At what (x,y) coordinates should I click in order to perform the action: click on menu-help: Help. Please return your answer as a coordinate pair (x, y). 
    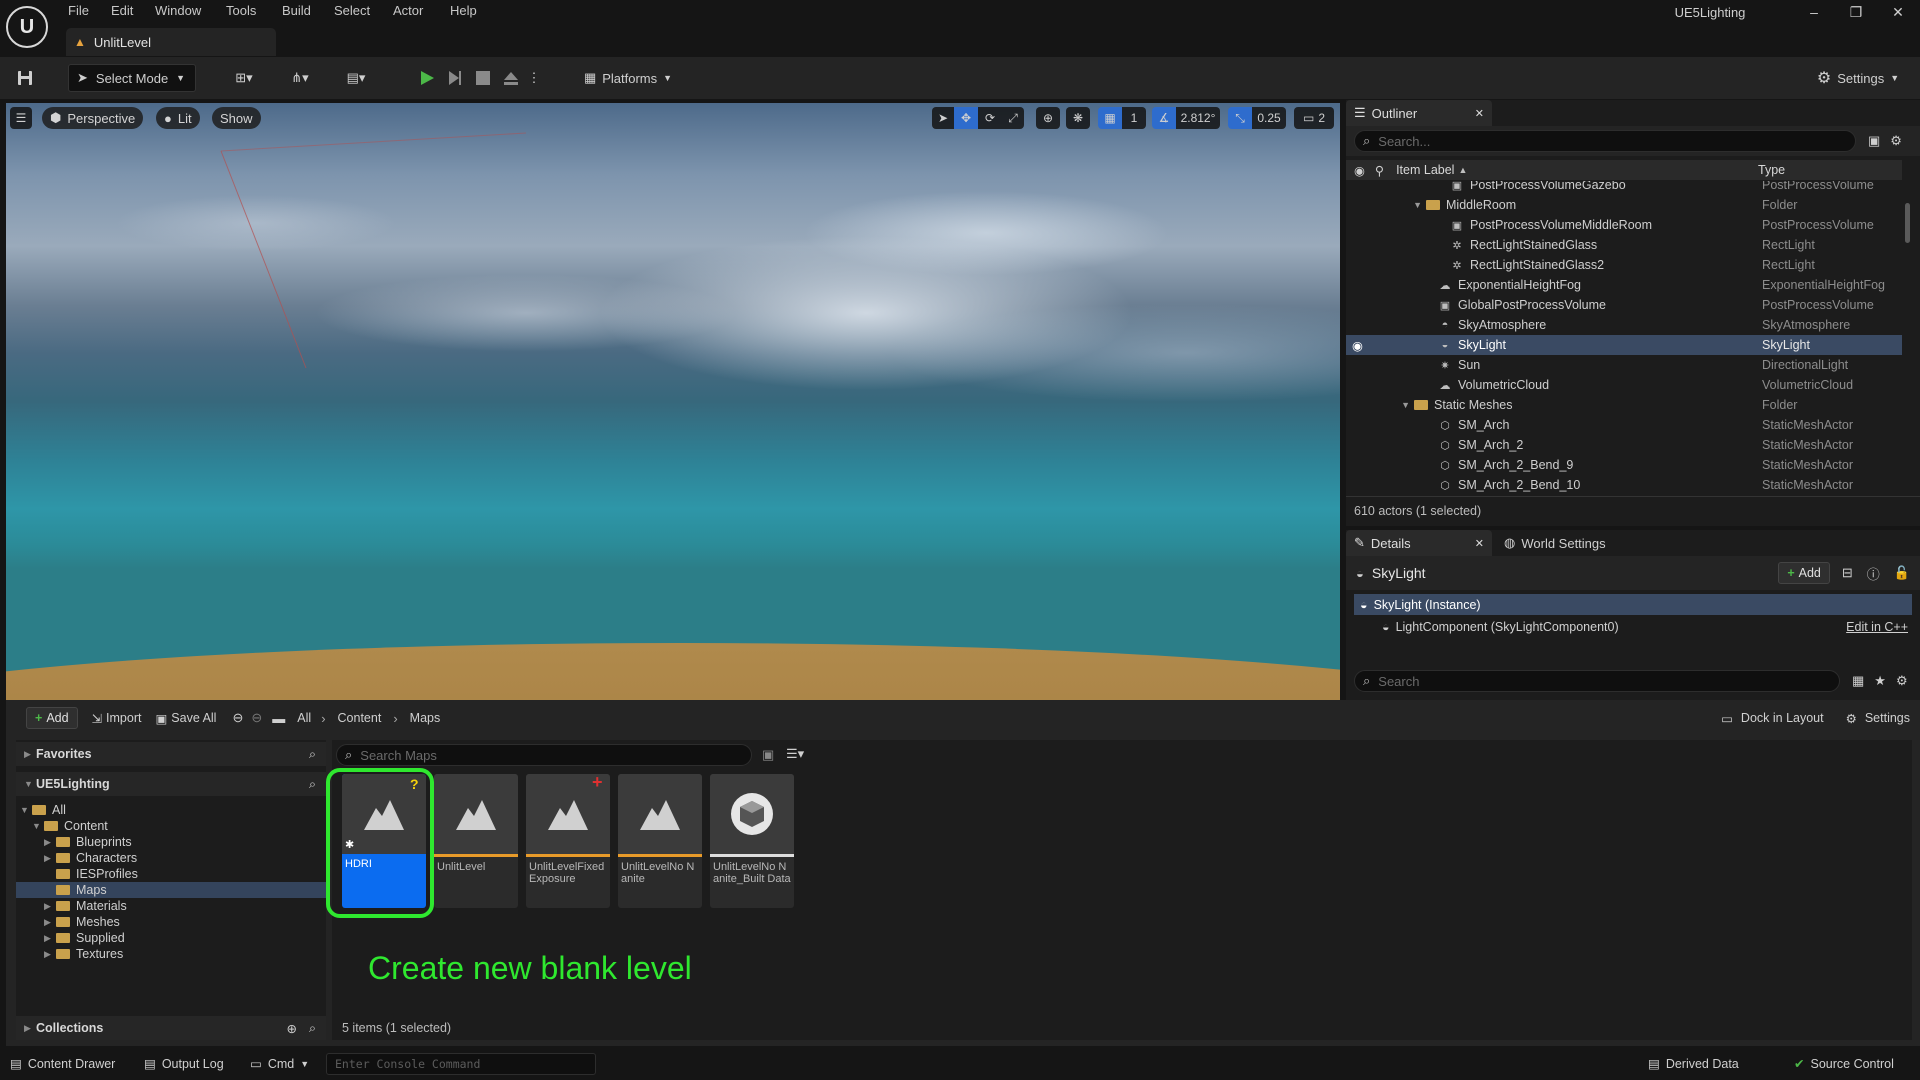
    Looking at the image, I should click on (463, 10).